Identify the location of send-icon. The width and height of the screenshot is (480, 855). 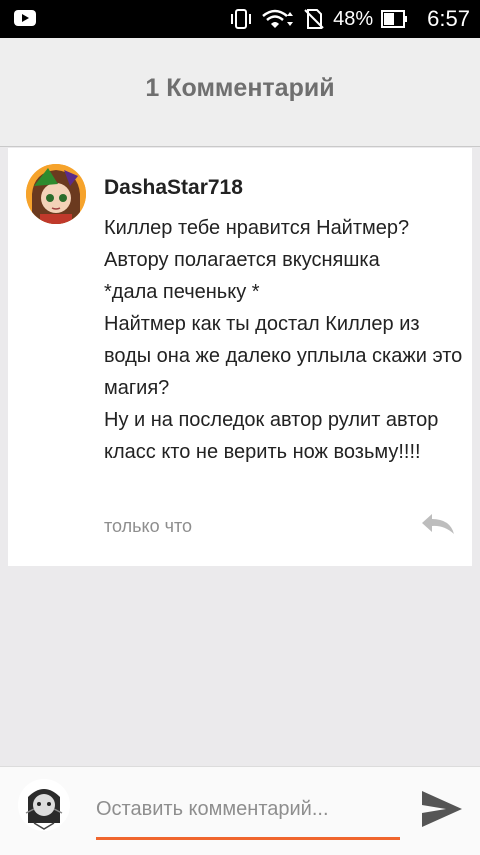
(442, 809).